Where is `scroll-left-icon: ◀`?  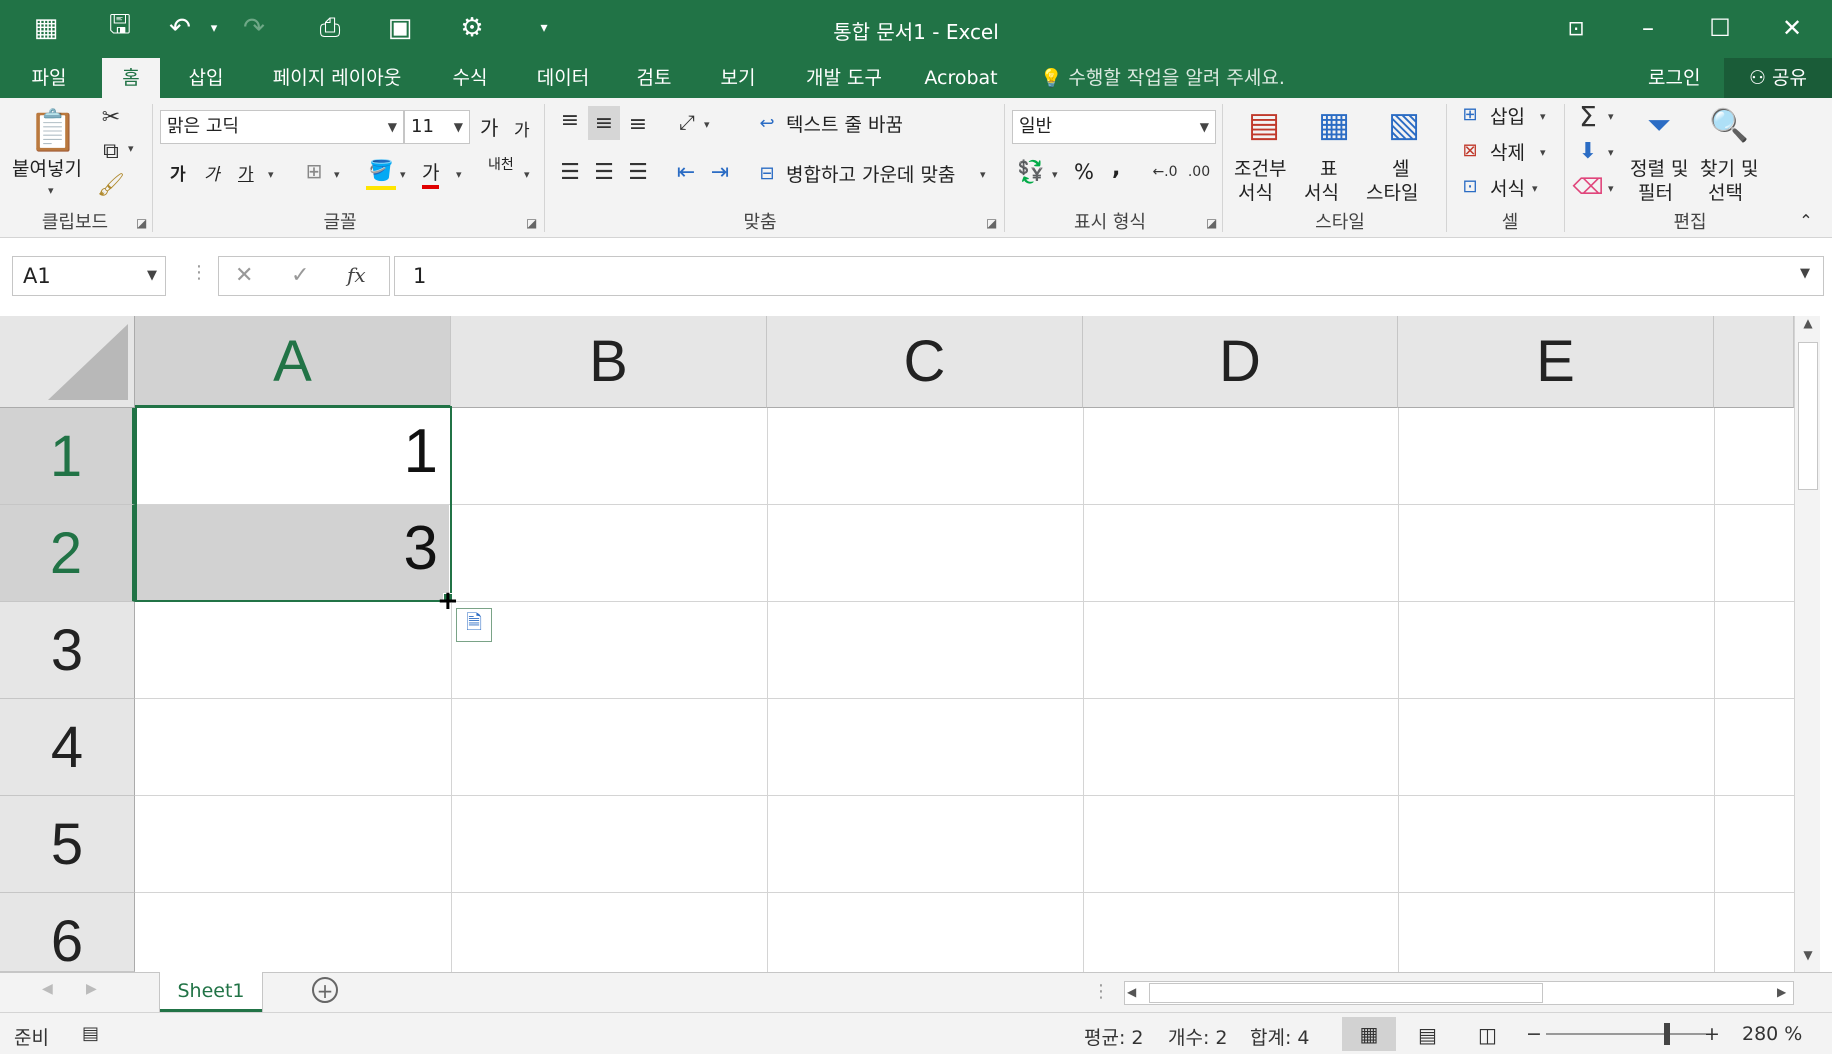
scroll-left-icon: ◀ is located at coordinates (1131, 992).